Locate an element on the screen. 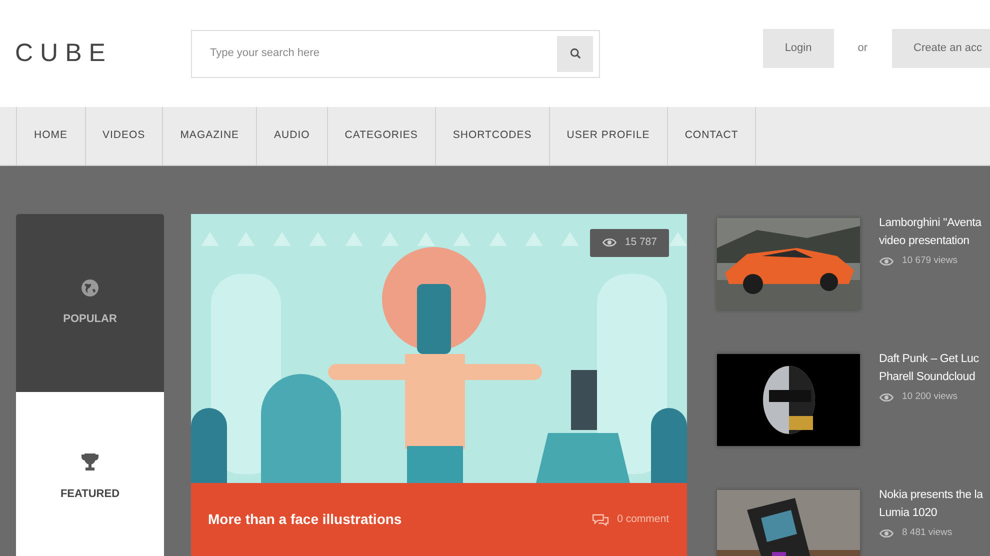 The image size is (990, 556). search-button is located at coordinates (575, 54).